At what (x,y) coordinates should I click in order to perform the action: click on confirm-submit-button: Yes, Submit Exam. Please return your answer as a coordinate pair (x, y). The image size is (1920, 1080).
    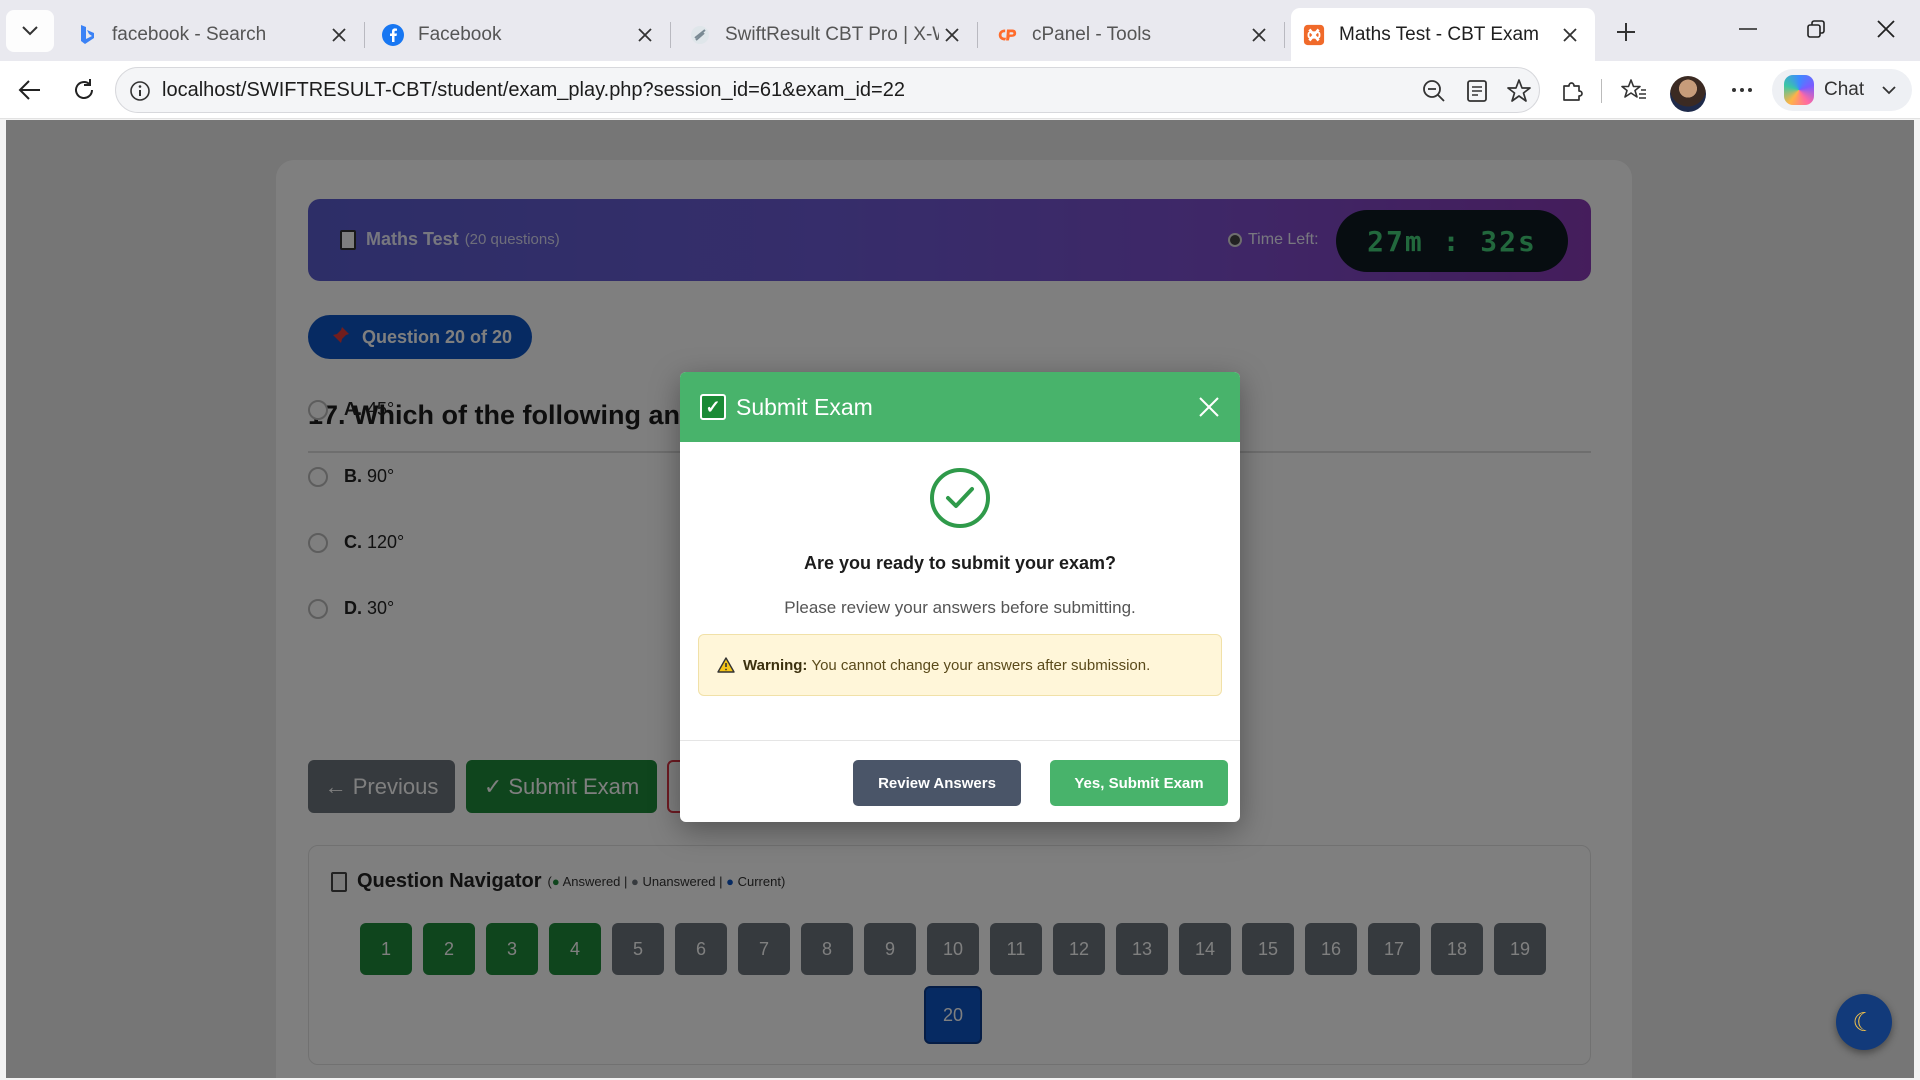
    Looking at the image, I should click on (1139, 783).